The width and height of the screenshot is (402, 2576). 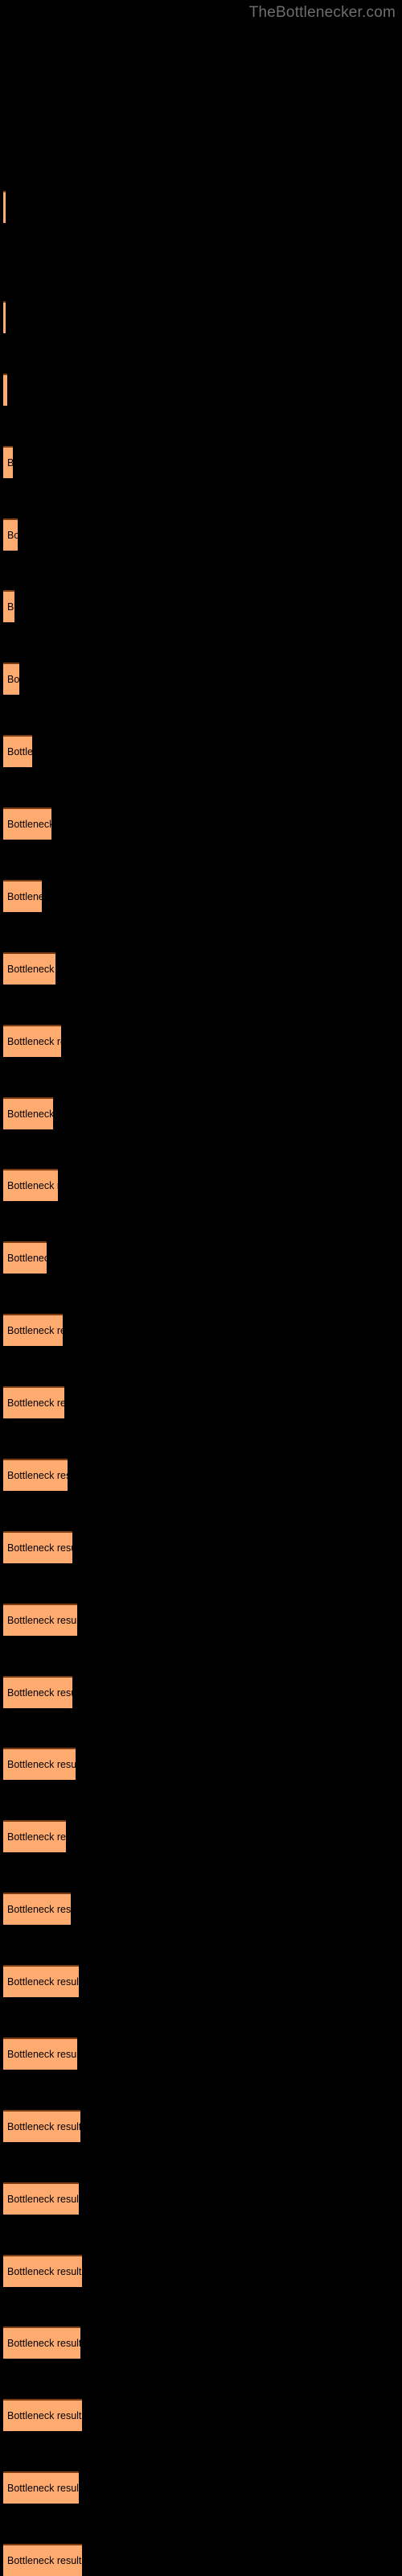 What do you see at coordinates (322, 12) in the screenshot?
I see `site-watermark: TheBottlenecker.com` at bounding box center [322, 12].